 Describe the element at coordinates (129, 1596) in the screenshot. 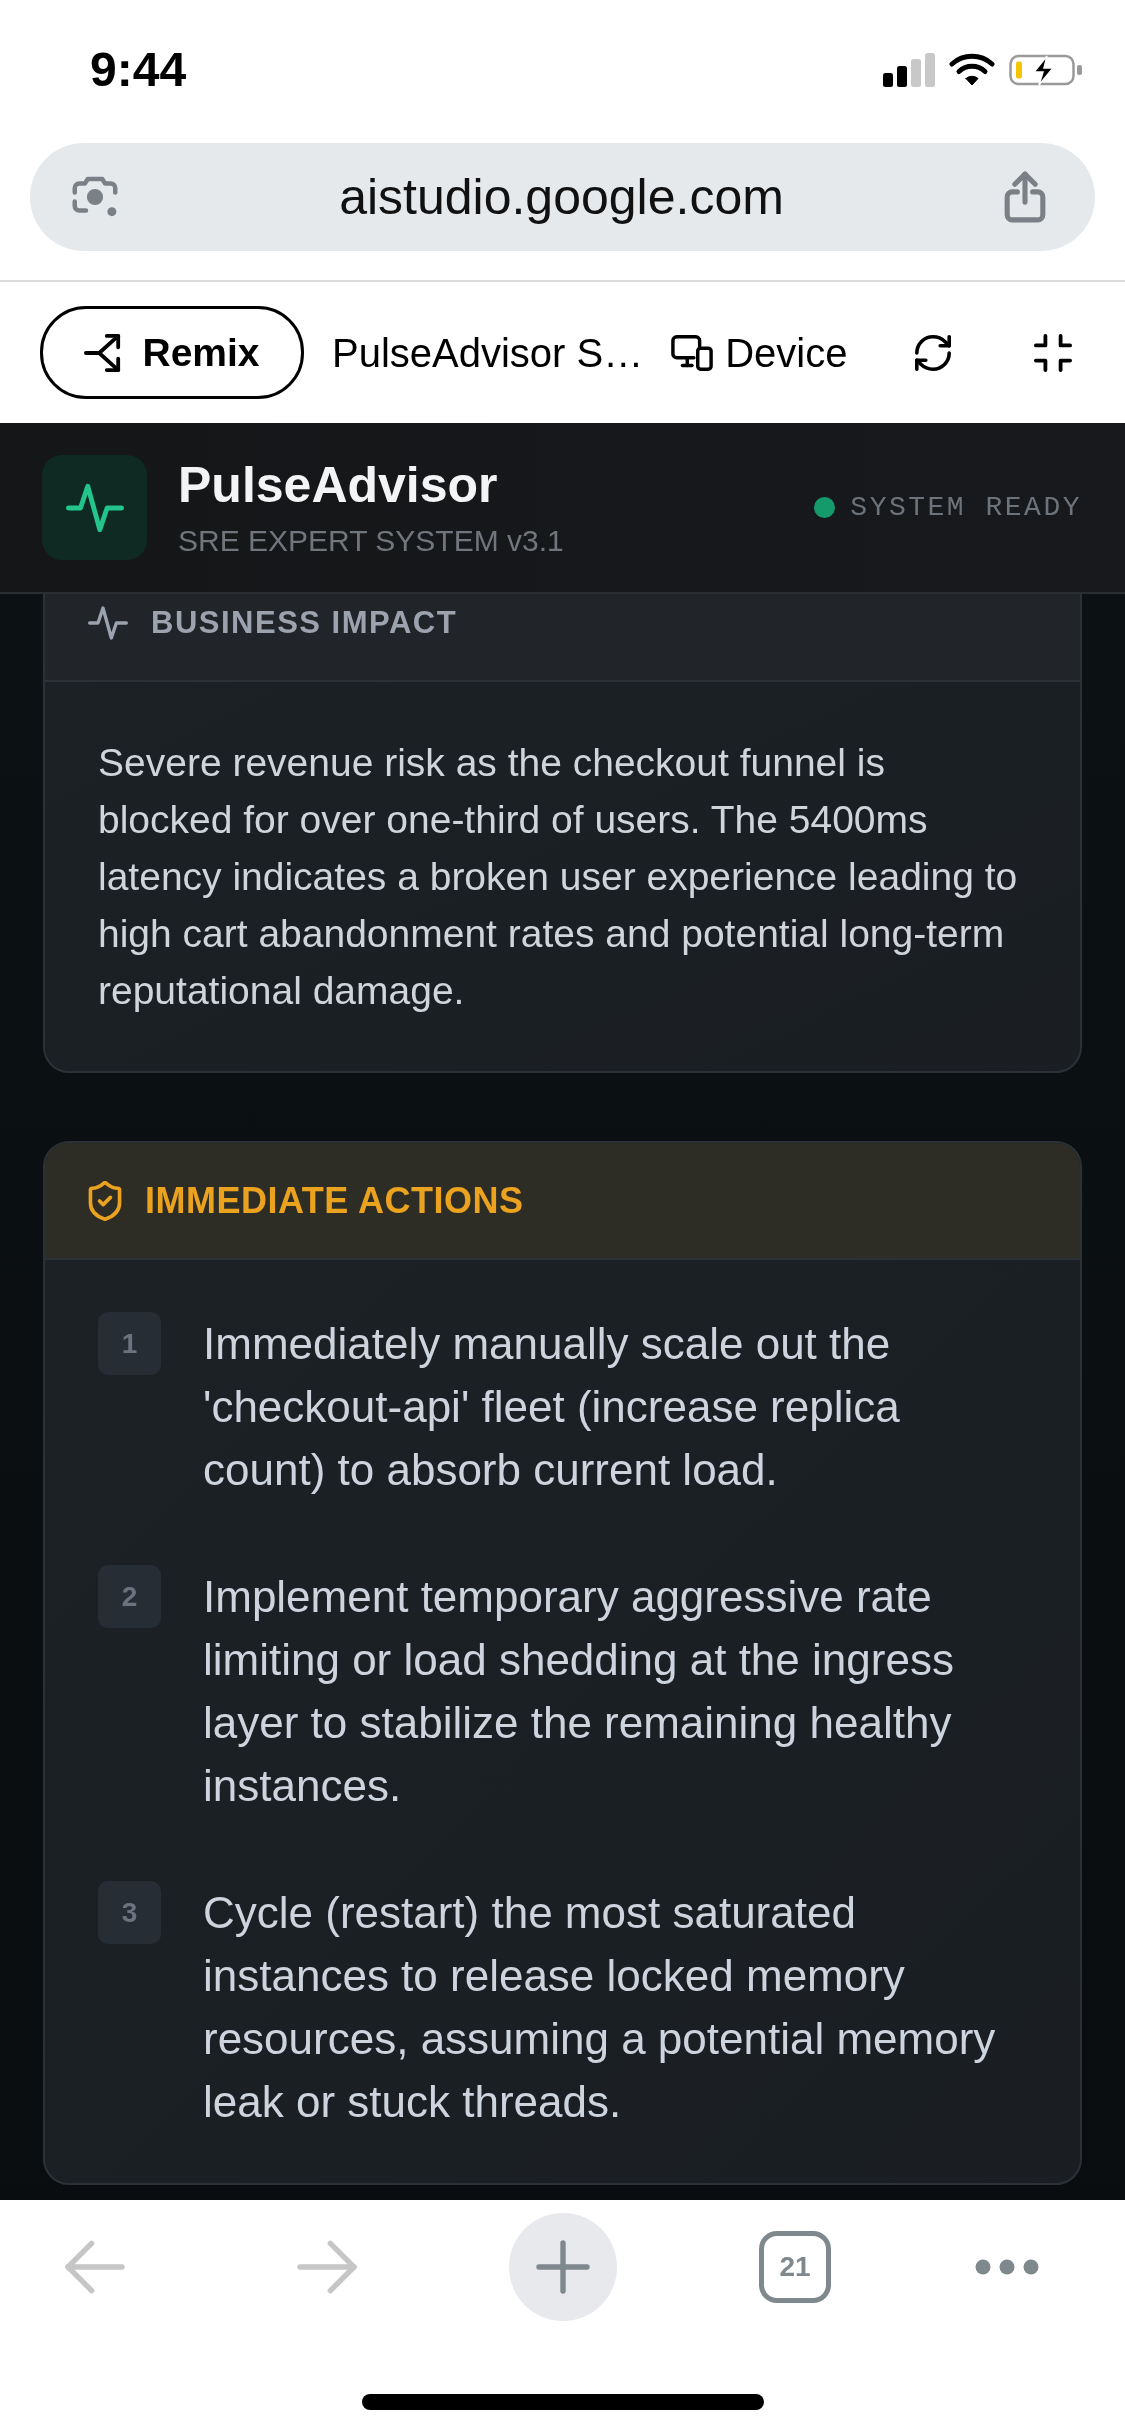

I see `step-number: 2` at that location.